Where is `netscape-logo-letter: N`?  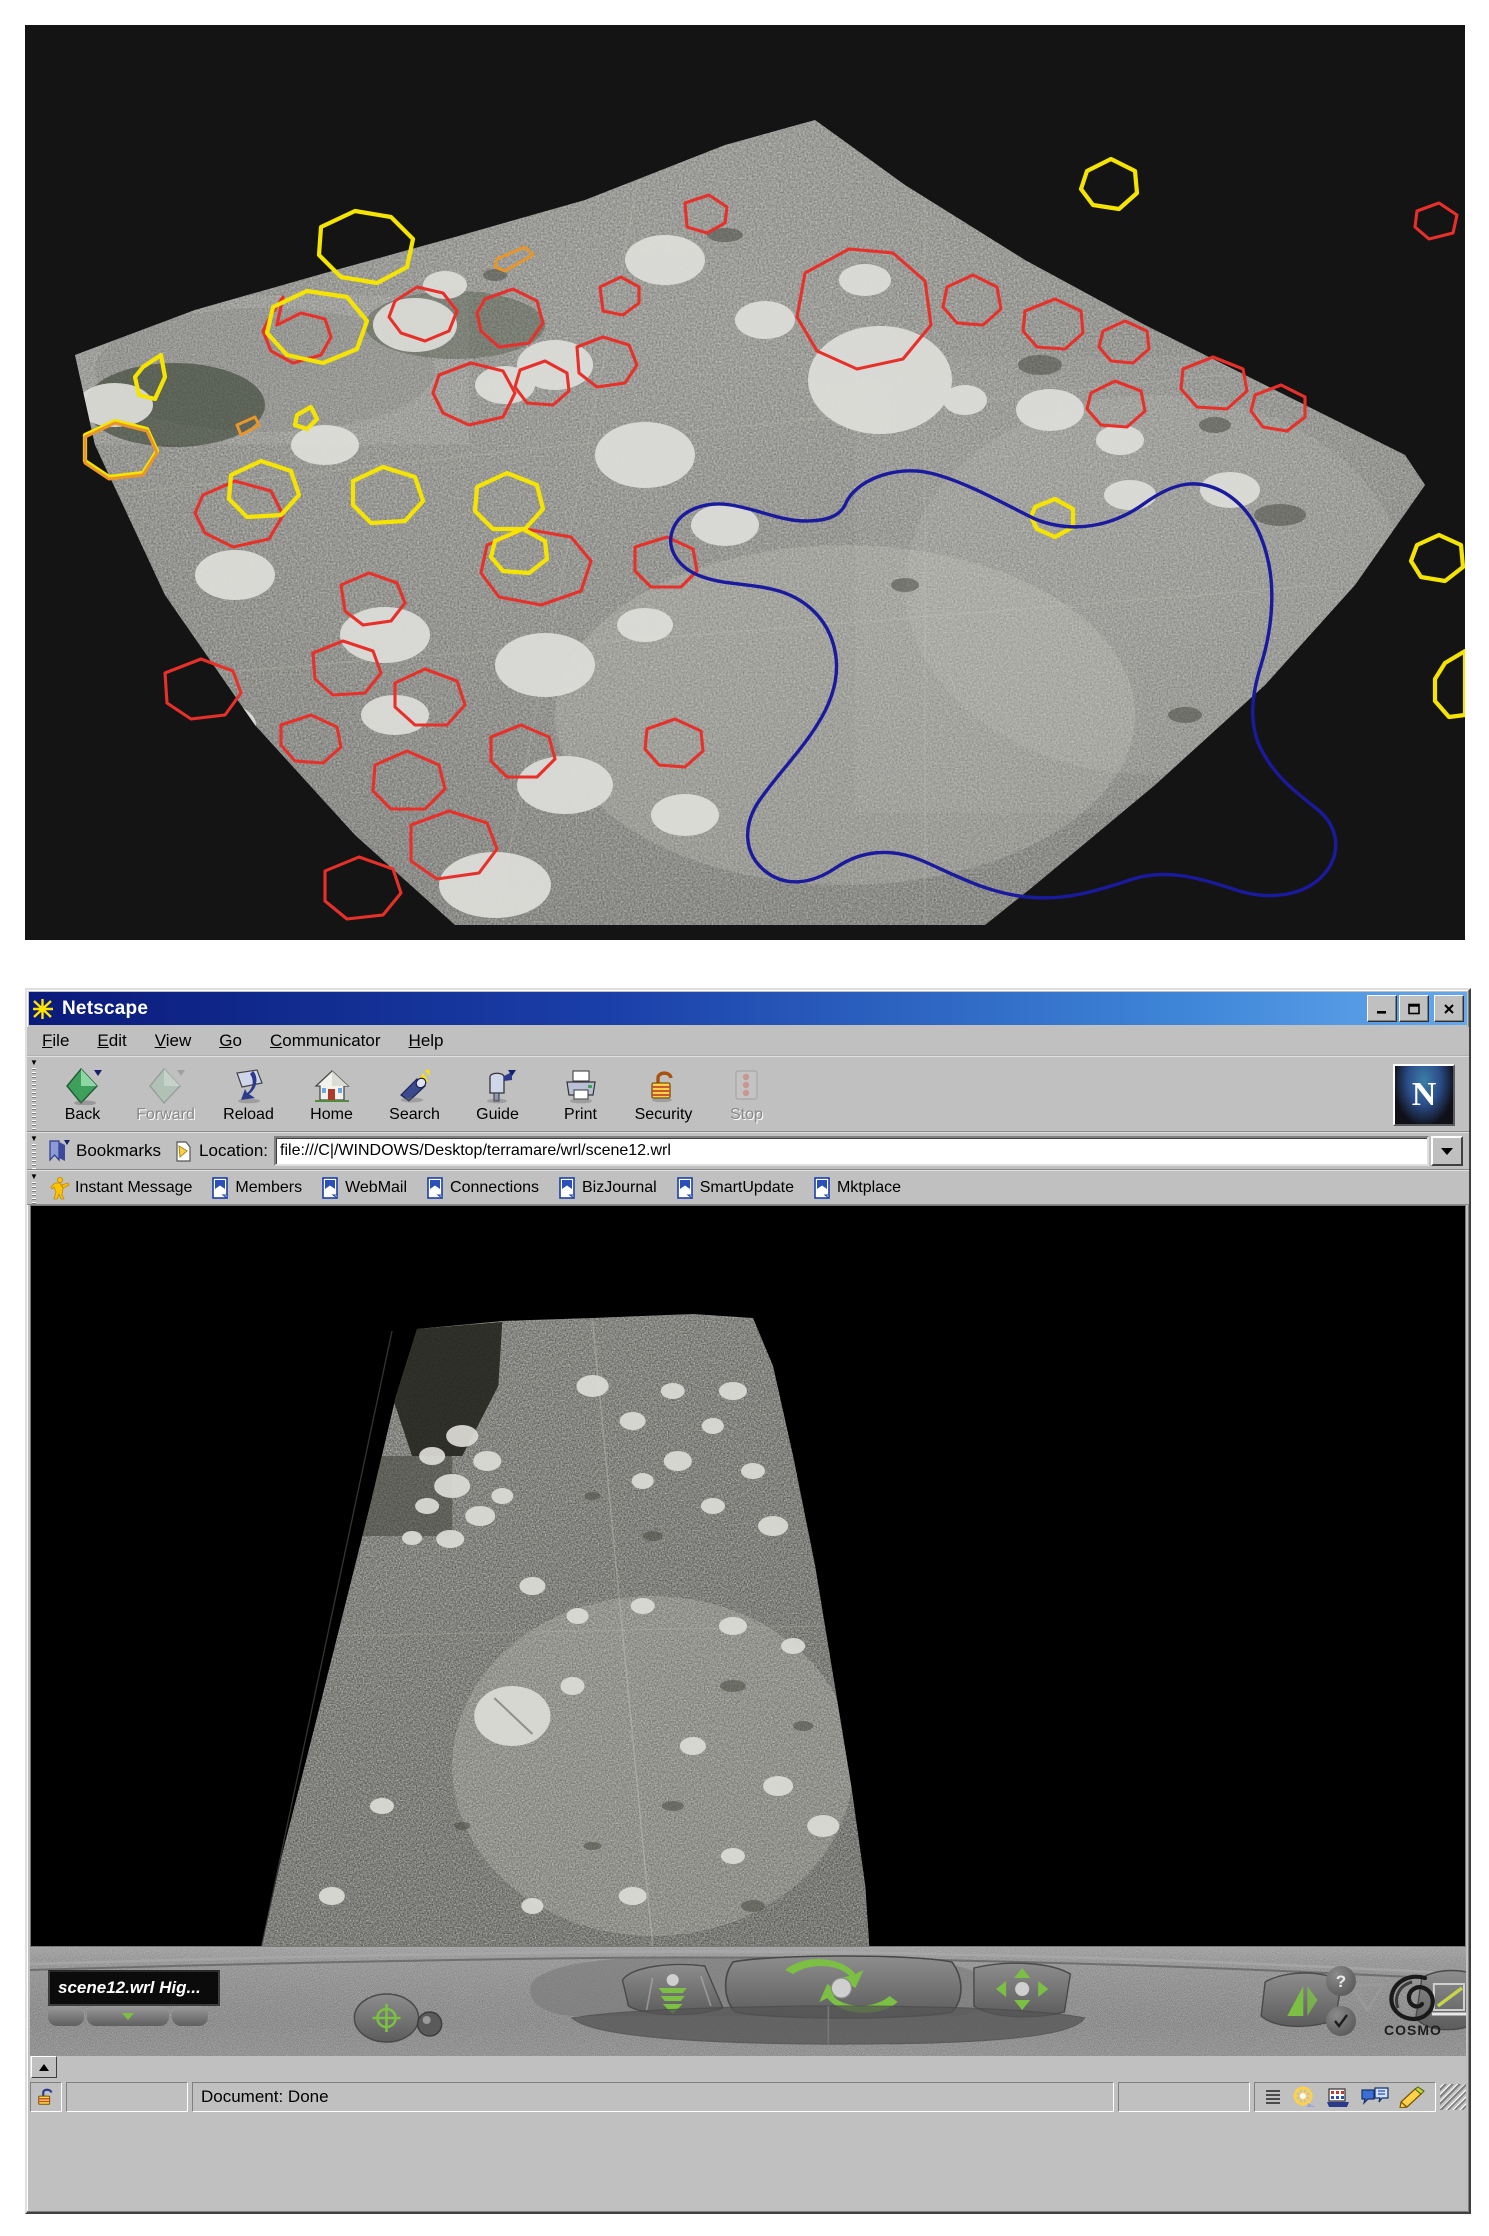 netscape-logo-letter: N is located at coordinates (1424, 1094).